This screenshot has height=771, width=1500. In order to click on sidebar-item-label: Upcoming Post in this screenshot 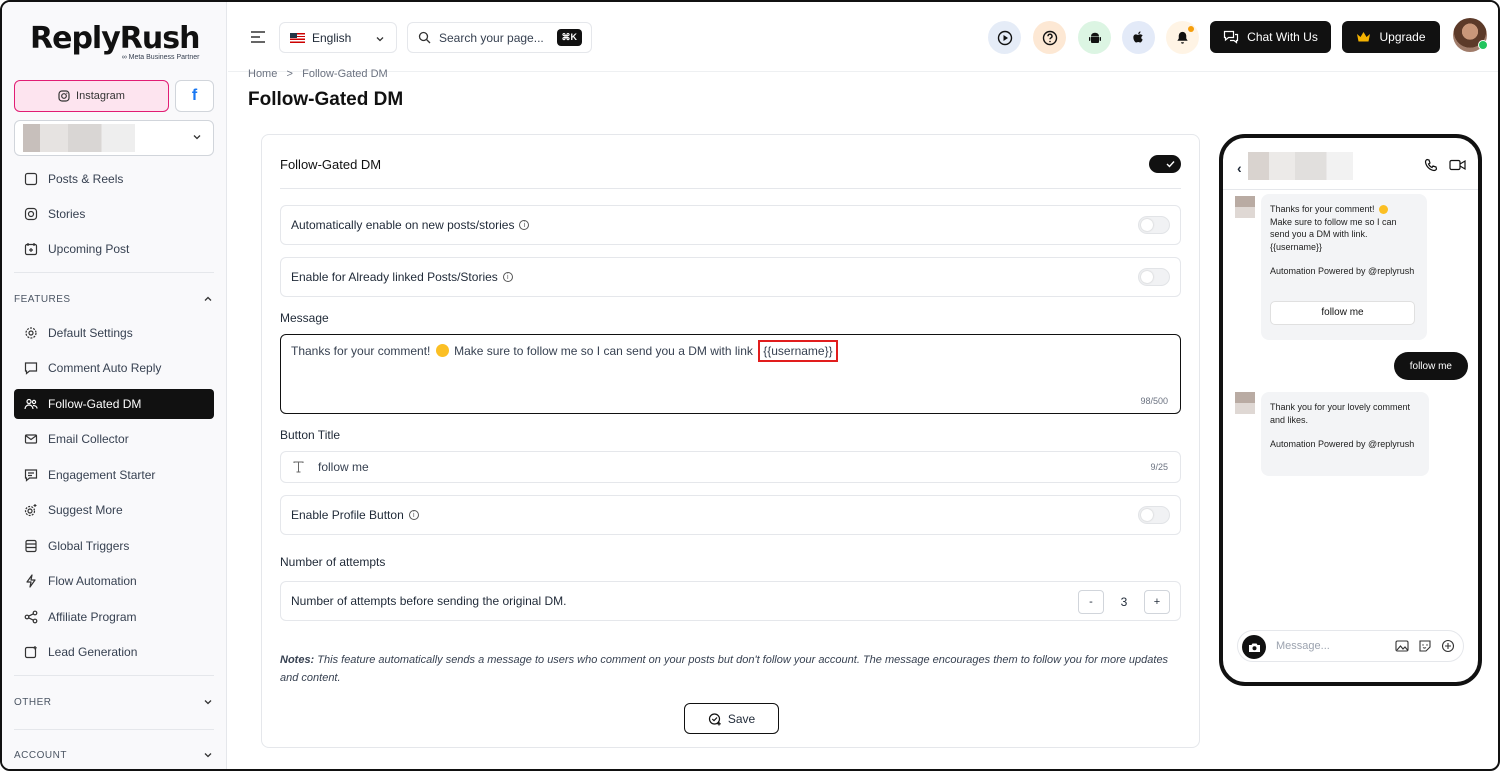, I will do `click(89, 249)`.